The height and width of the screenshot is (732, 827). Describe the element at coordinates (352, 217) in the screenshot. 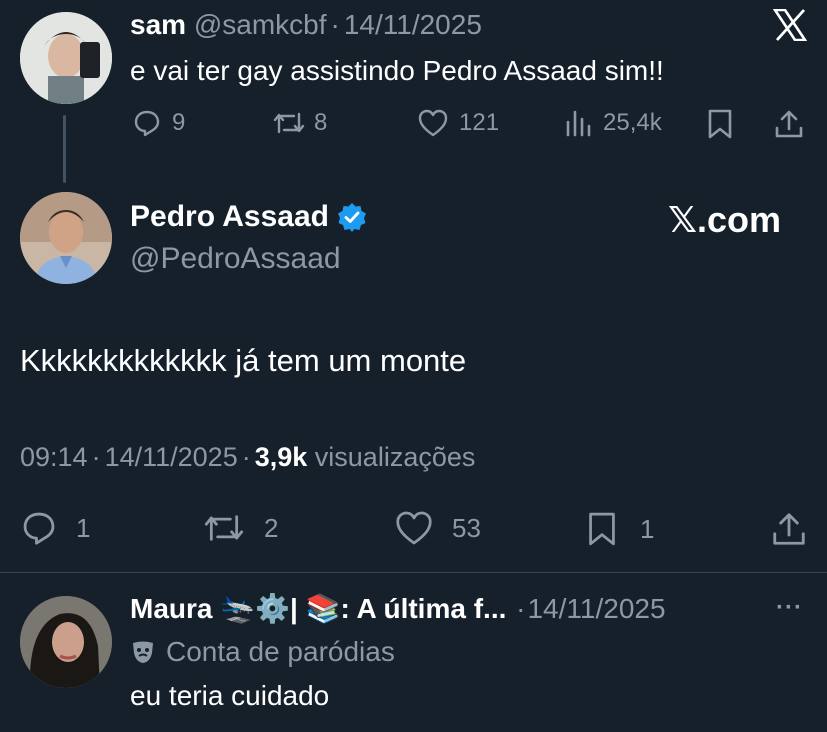

I see `verified-badge-icon` at that location.